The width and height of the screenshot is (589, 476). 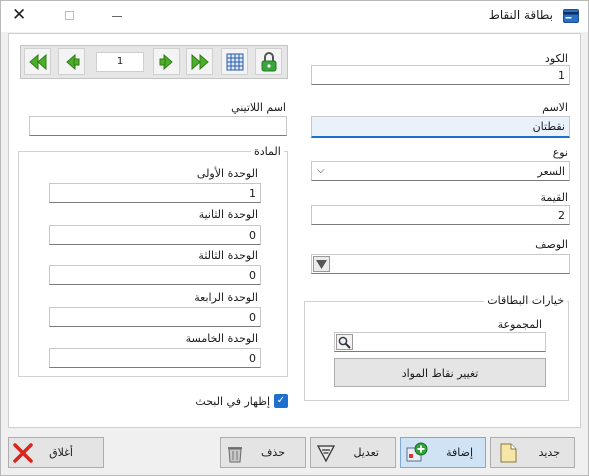 I want to click on unit-1-field: 1, so click(x=155, y=193).